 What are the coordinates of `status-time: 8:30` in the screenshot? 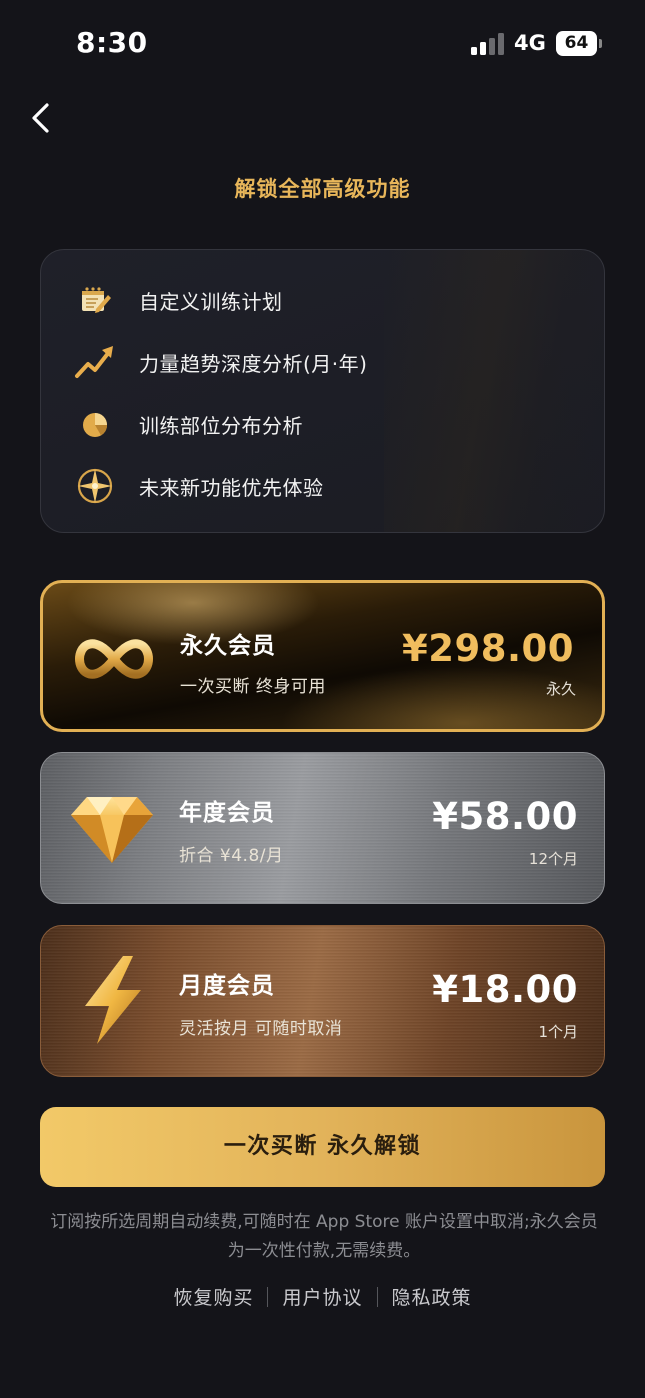 It's located at (112, 42).